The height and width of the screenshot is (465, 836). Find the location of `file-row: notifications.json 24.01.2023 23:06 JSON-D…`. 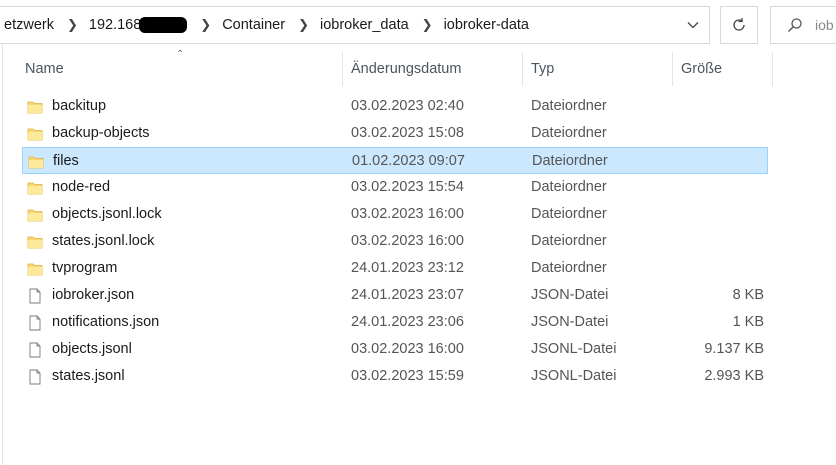

file-row: notifications.json 24.01.2023 23:06 JSON-D… is located at coordinates (395, 322).